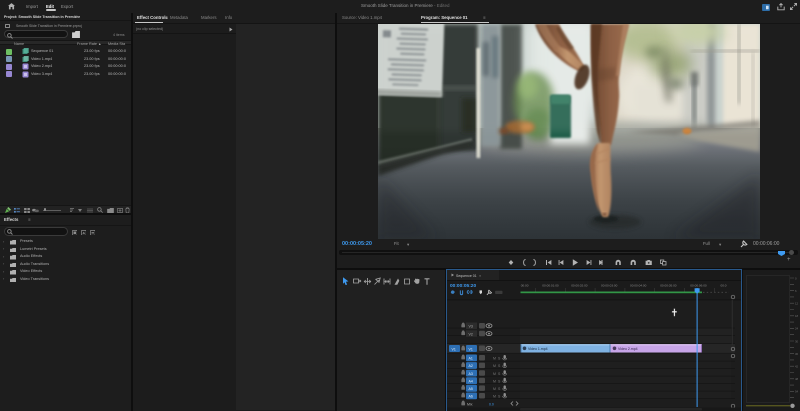 The image size is (800, 411). What do you see at coordinates (638, 286) in the screenshot?
I see `svg-text: 00:00:04:00` at bounding box center [638, 286].